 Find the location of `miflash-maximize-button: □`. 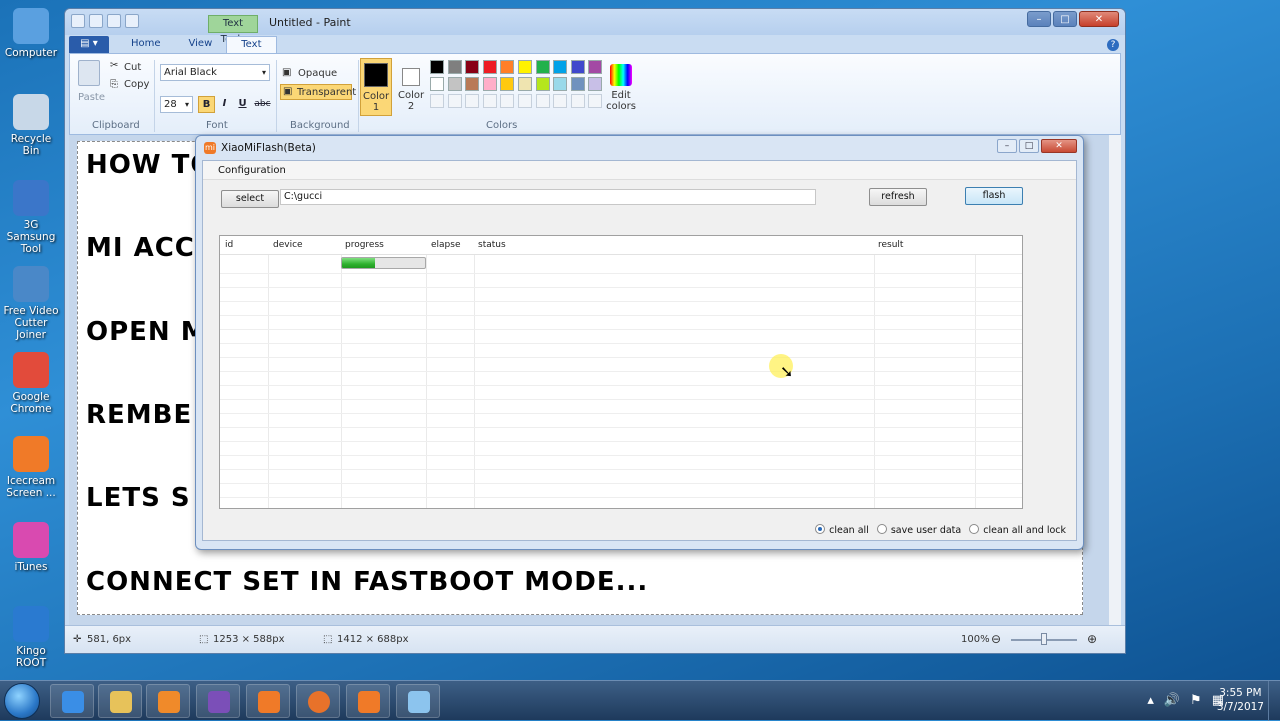

miflash-maximize-button: □ is located at coordinates (1029, 146).